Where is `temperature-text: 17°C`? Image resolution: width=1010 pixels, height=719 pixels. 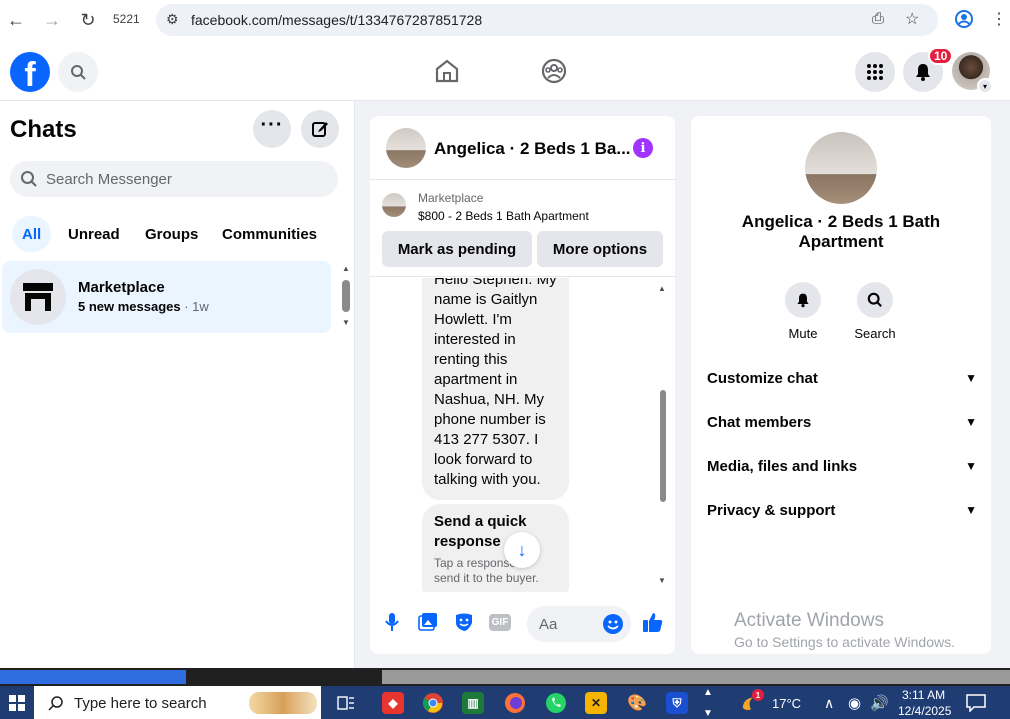
temperature-text: 17°C is located at coordinates (786, 703).